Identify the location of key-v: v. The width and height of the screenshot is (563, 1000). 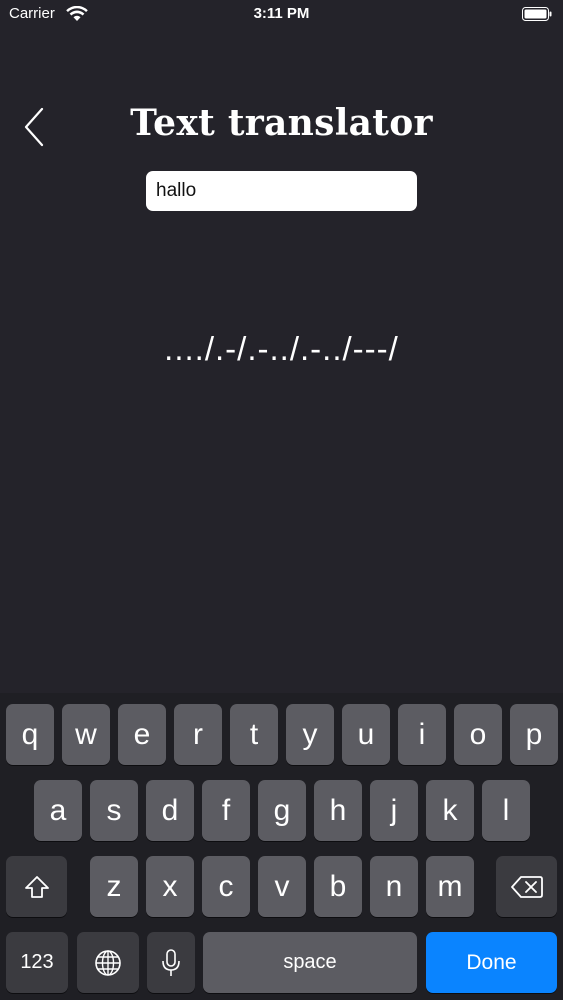
(282, 886).